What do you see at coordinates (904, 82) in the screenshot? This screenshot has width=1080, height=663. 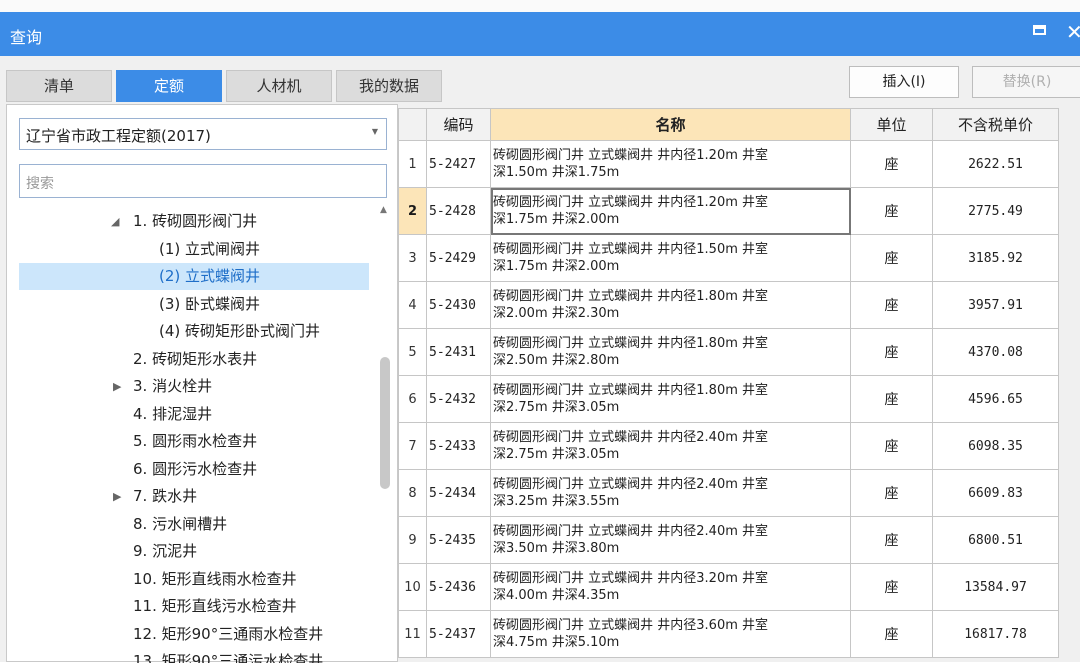 I see `insert-button: 插入(I)` at bounding box center [904, 82].